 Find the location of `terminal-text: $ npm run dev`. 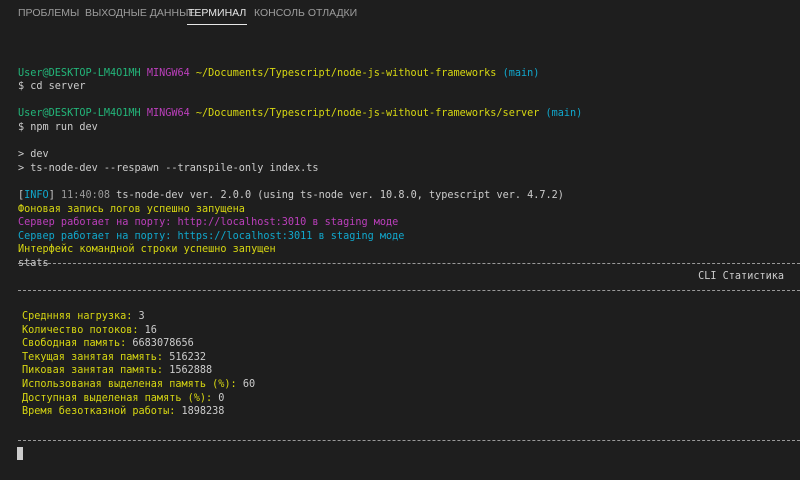

terminal-text: $ npm run dev is located at coordinates (58, 127).